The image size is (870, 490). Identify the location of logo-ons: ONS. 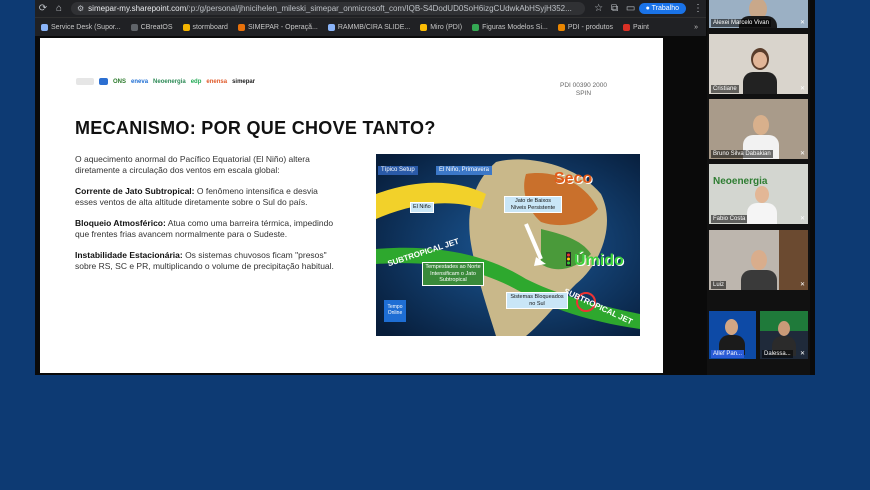
(120, 81).